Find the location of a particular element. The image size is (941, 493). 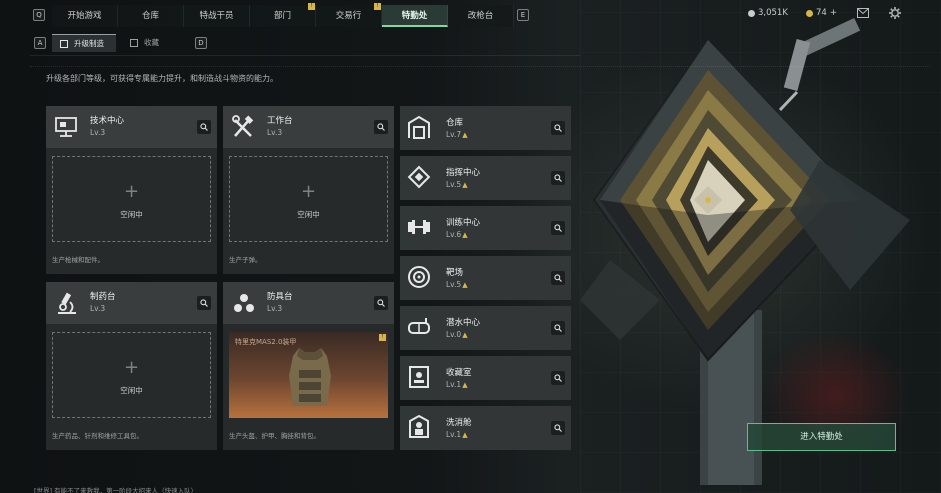

armor-vest-image is located at coordinates (310, 377).